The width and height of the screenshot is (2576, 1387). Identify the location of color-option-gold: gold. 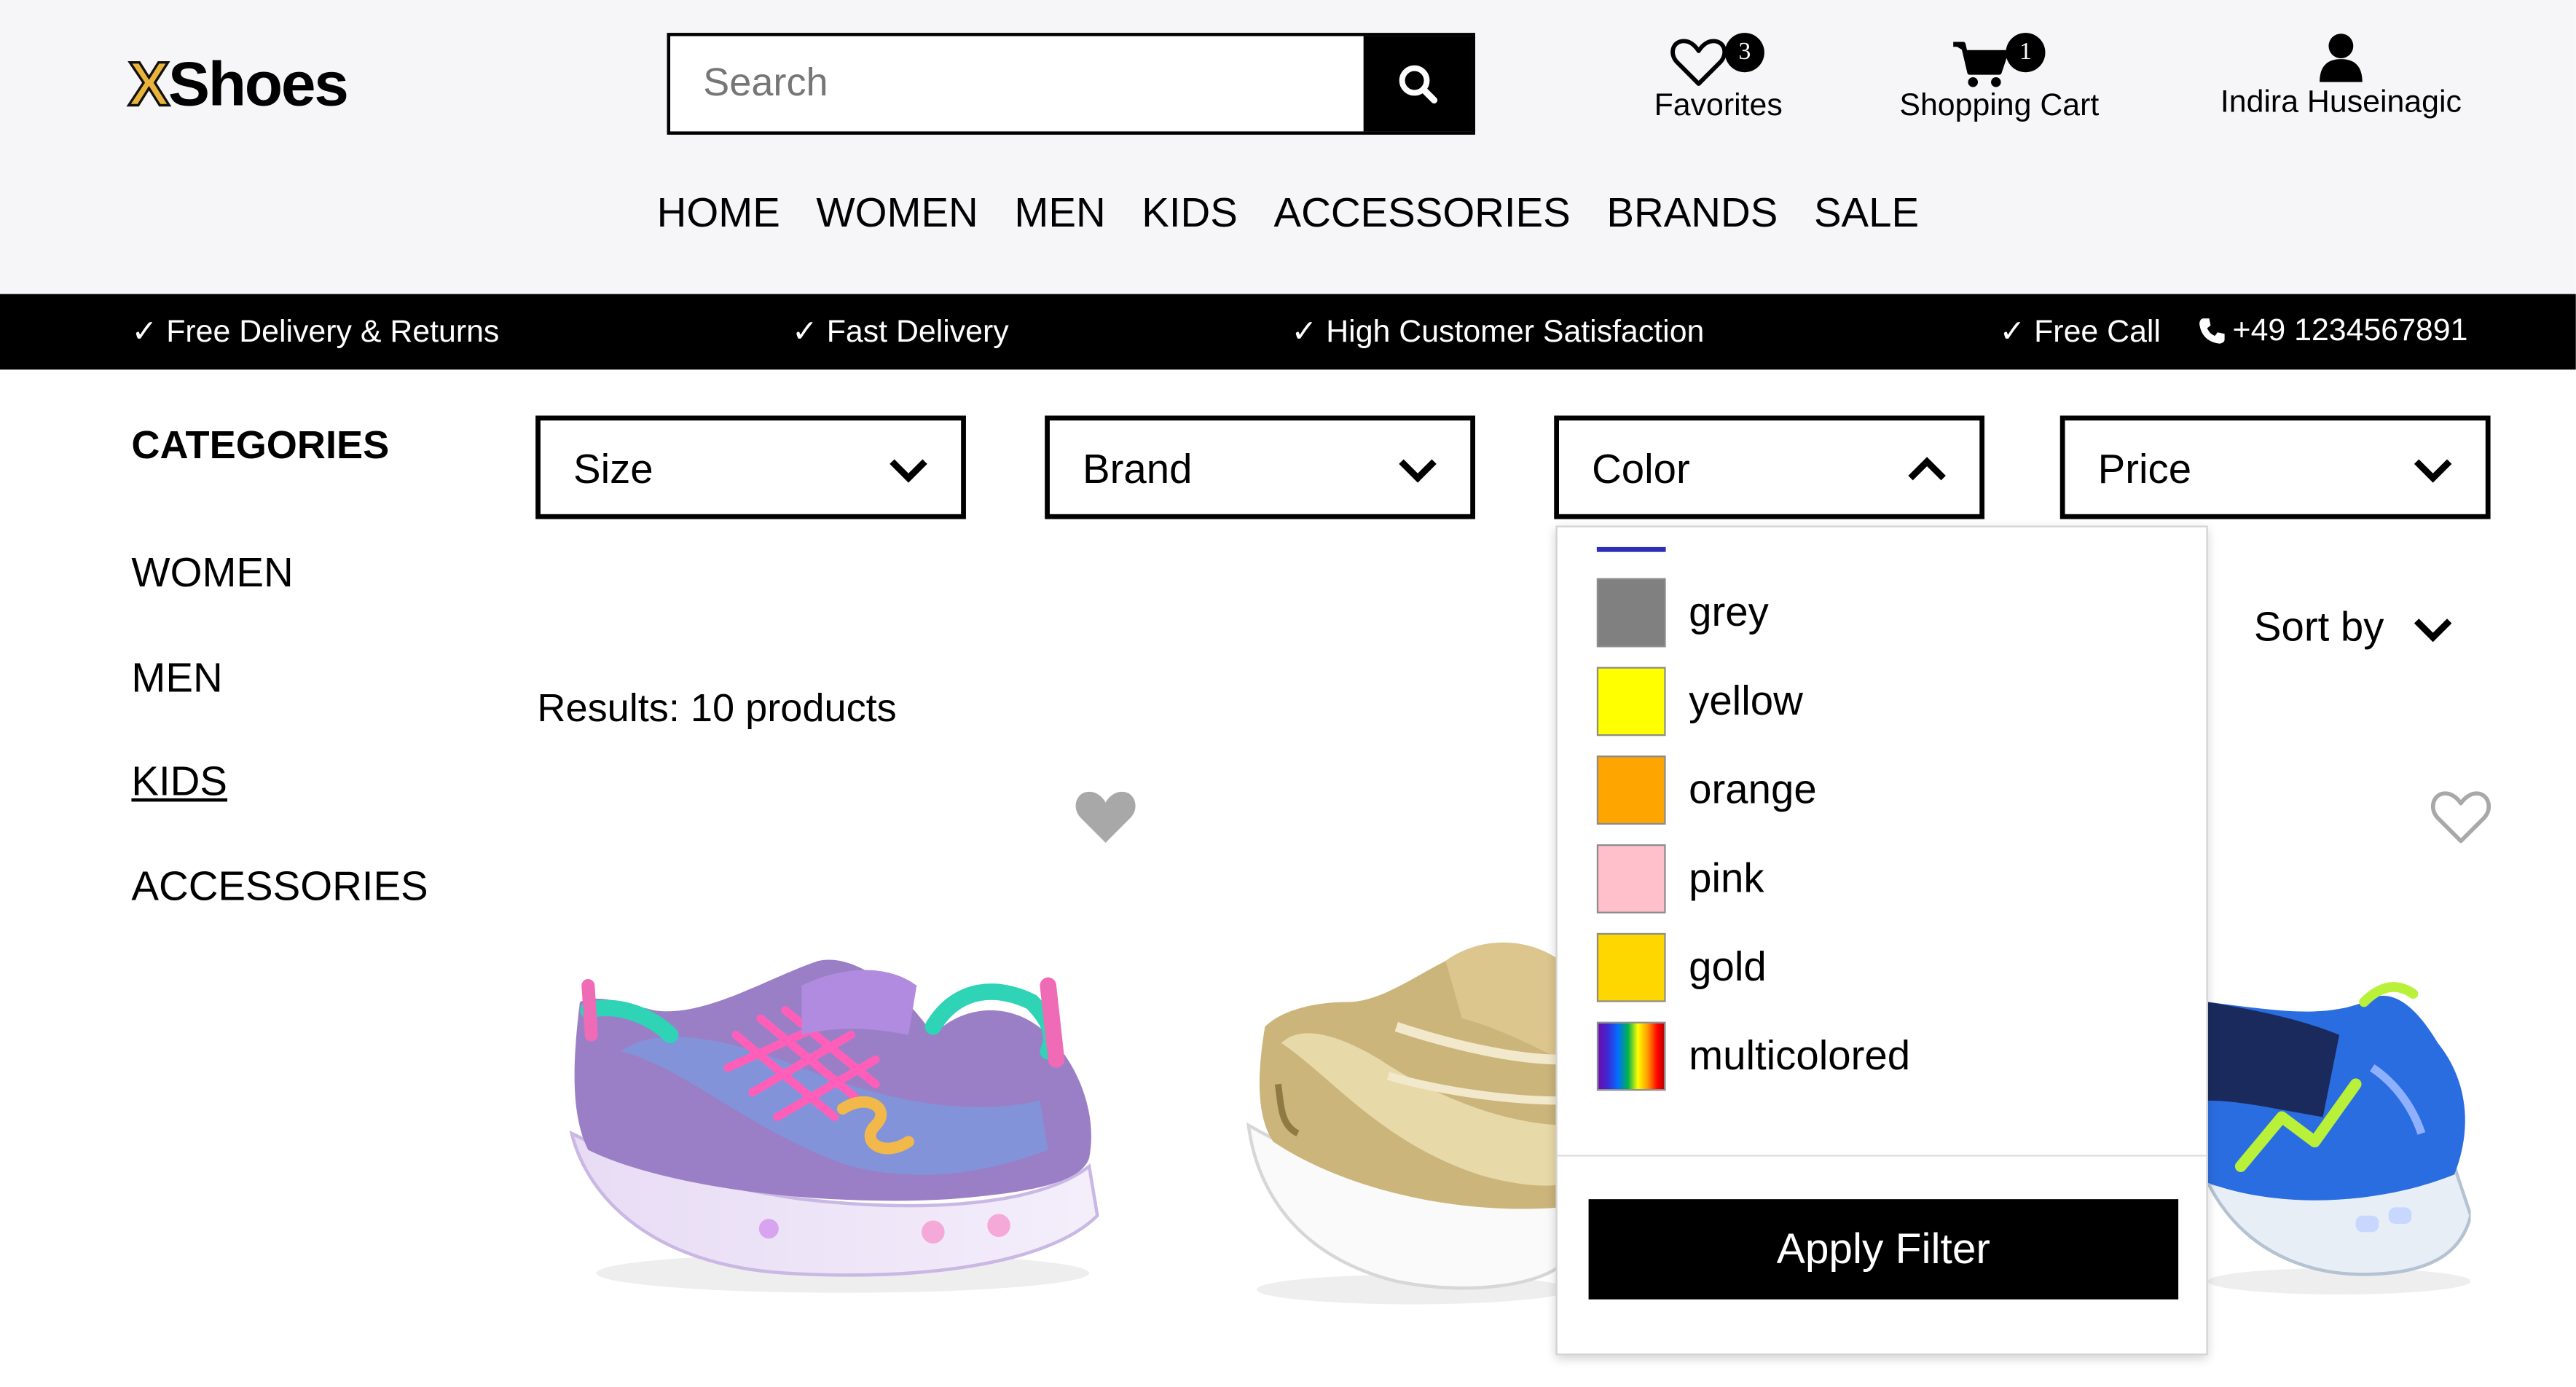
(1682, 967).